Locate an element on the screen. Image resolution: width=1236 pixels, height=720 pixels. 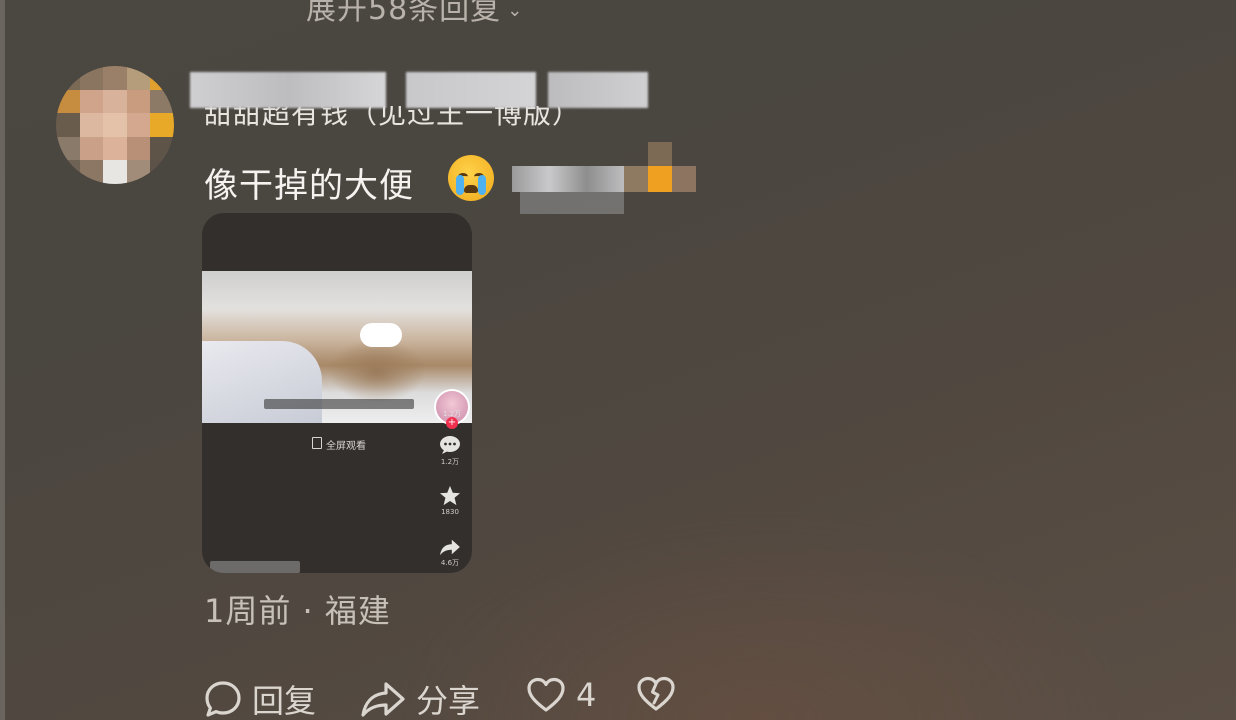
comment-text: 像干掉的大便 is located at coordinates (309, 186).